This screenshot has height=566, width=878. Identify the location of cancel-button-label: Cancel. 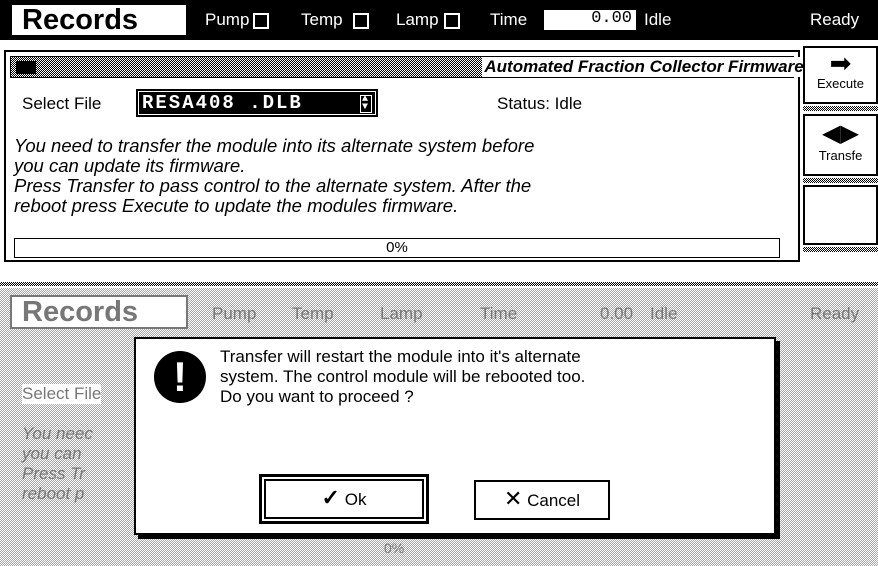
(554, 500).